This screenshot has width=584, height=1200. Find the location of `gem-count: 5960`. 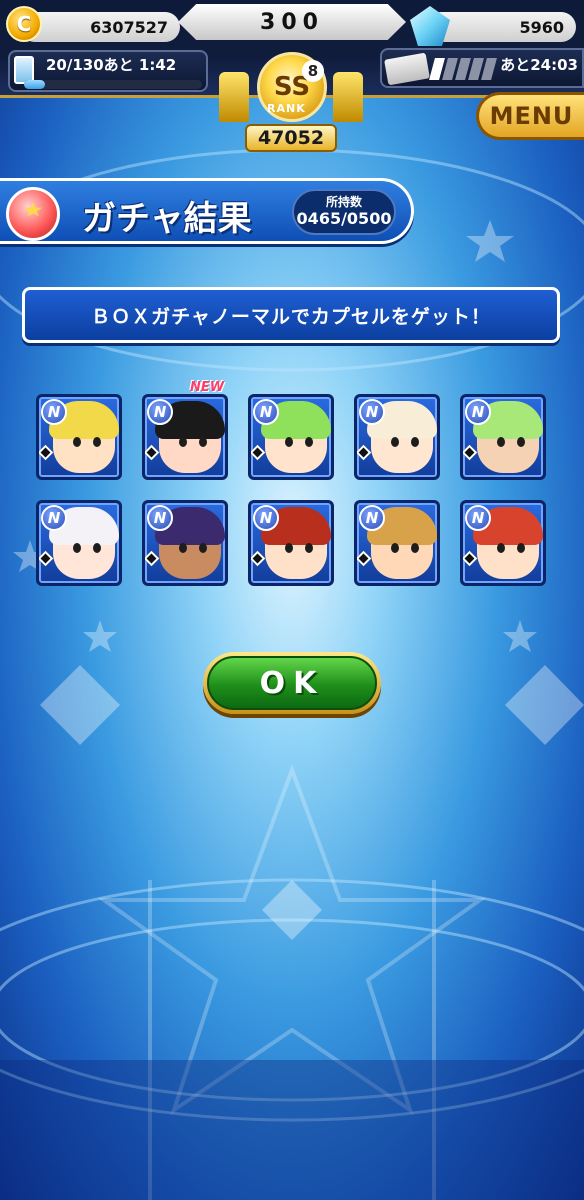

gem-count: 5960 is located at coordinates (541, 27).